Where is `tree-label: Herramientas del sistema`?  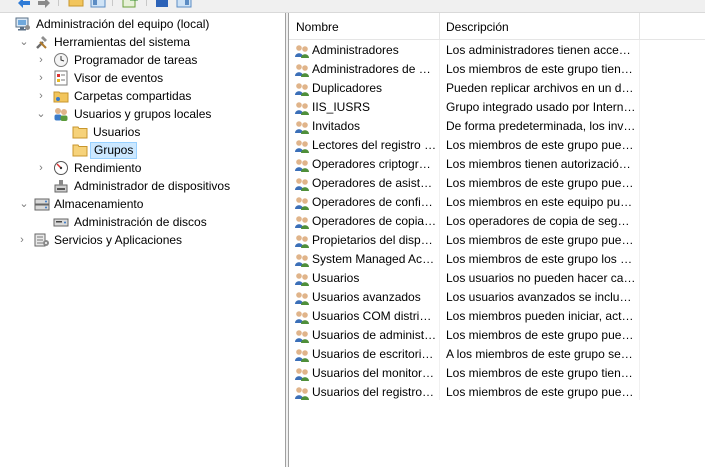
tree-label: Herramientas del sistema is located at coordinates (122, 42).